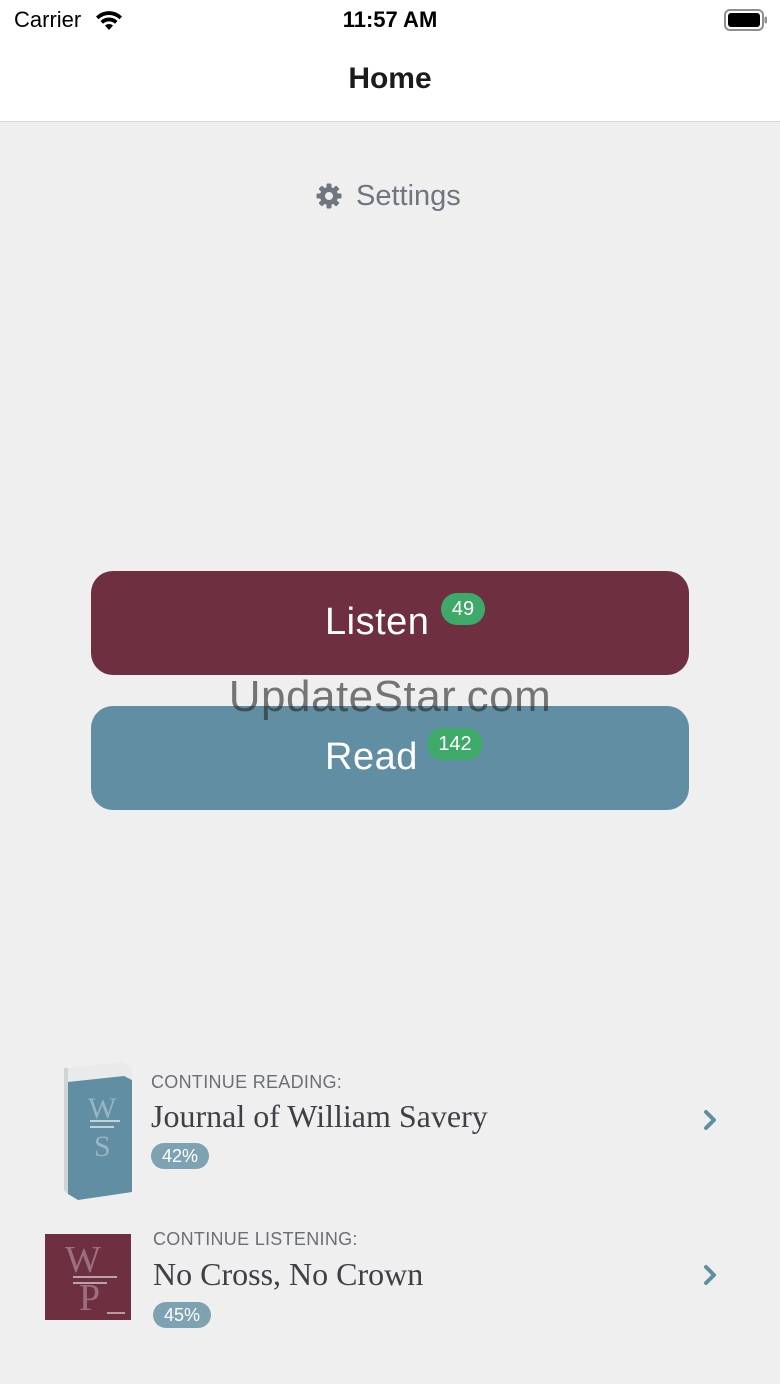  Describe the element at coordinates (288, 1274) in the screenshot. I see `continue-listening-title: No Cross, No Crown` at that location.